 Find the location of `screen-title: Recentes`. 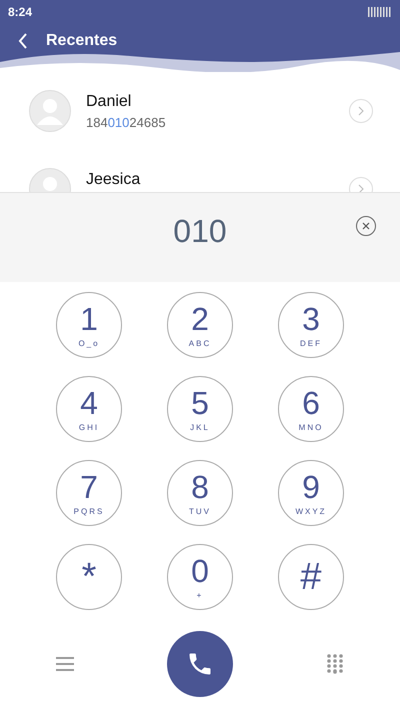

screen-title: Recentes is located at coordinates (82, 41).